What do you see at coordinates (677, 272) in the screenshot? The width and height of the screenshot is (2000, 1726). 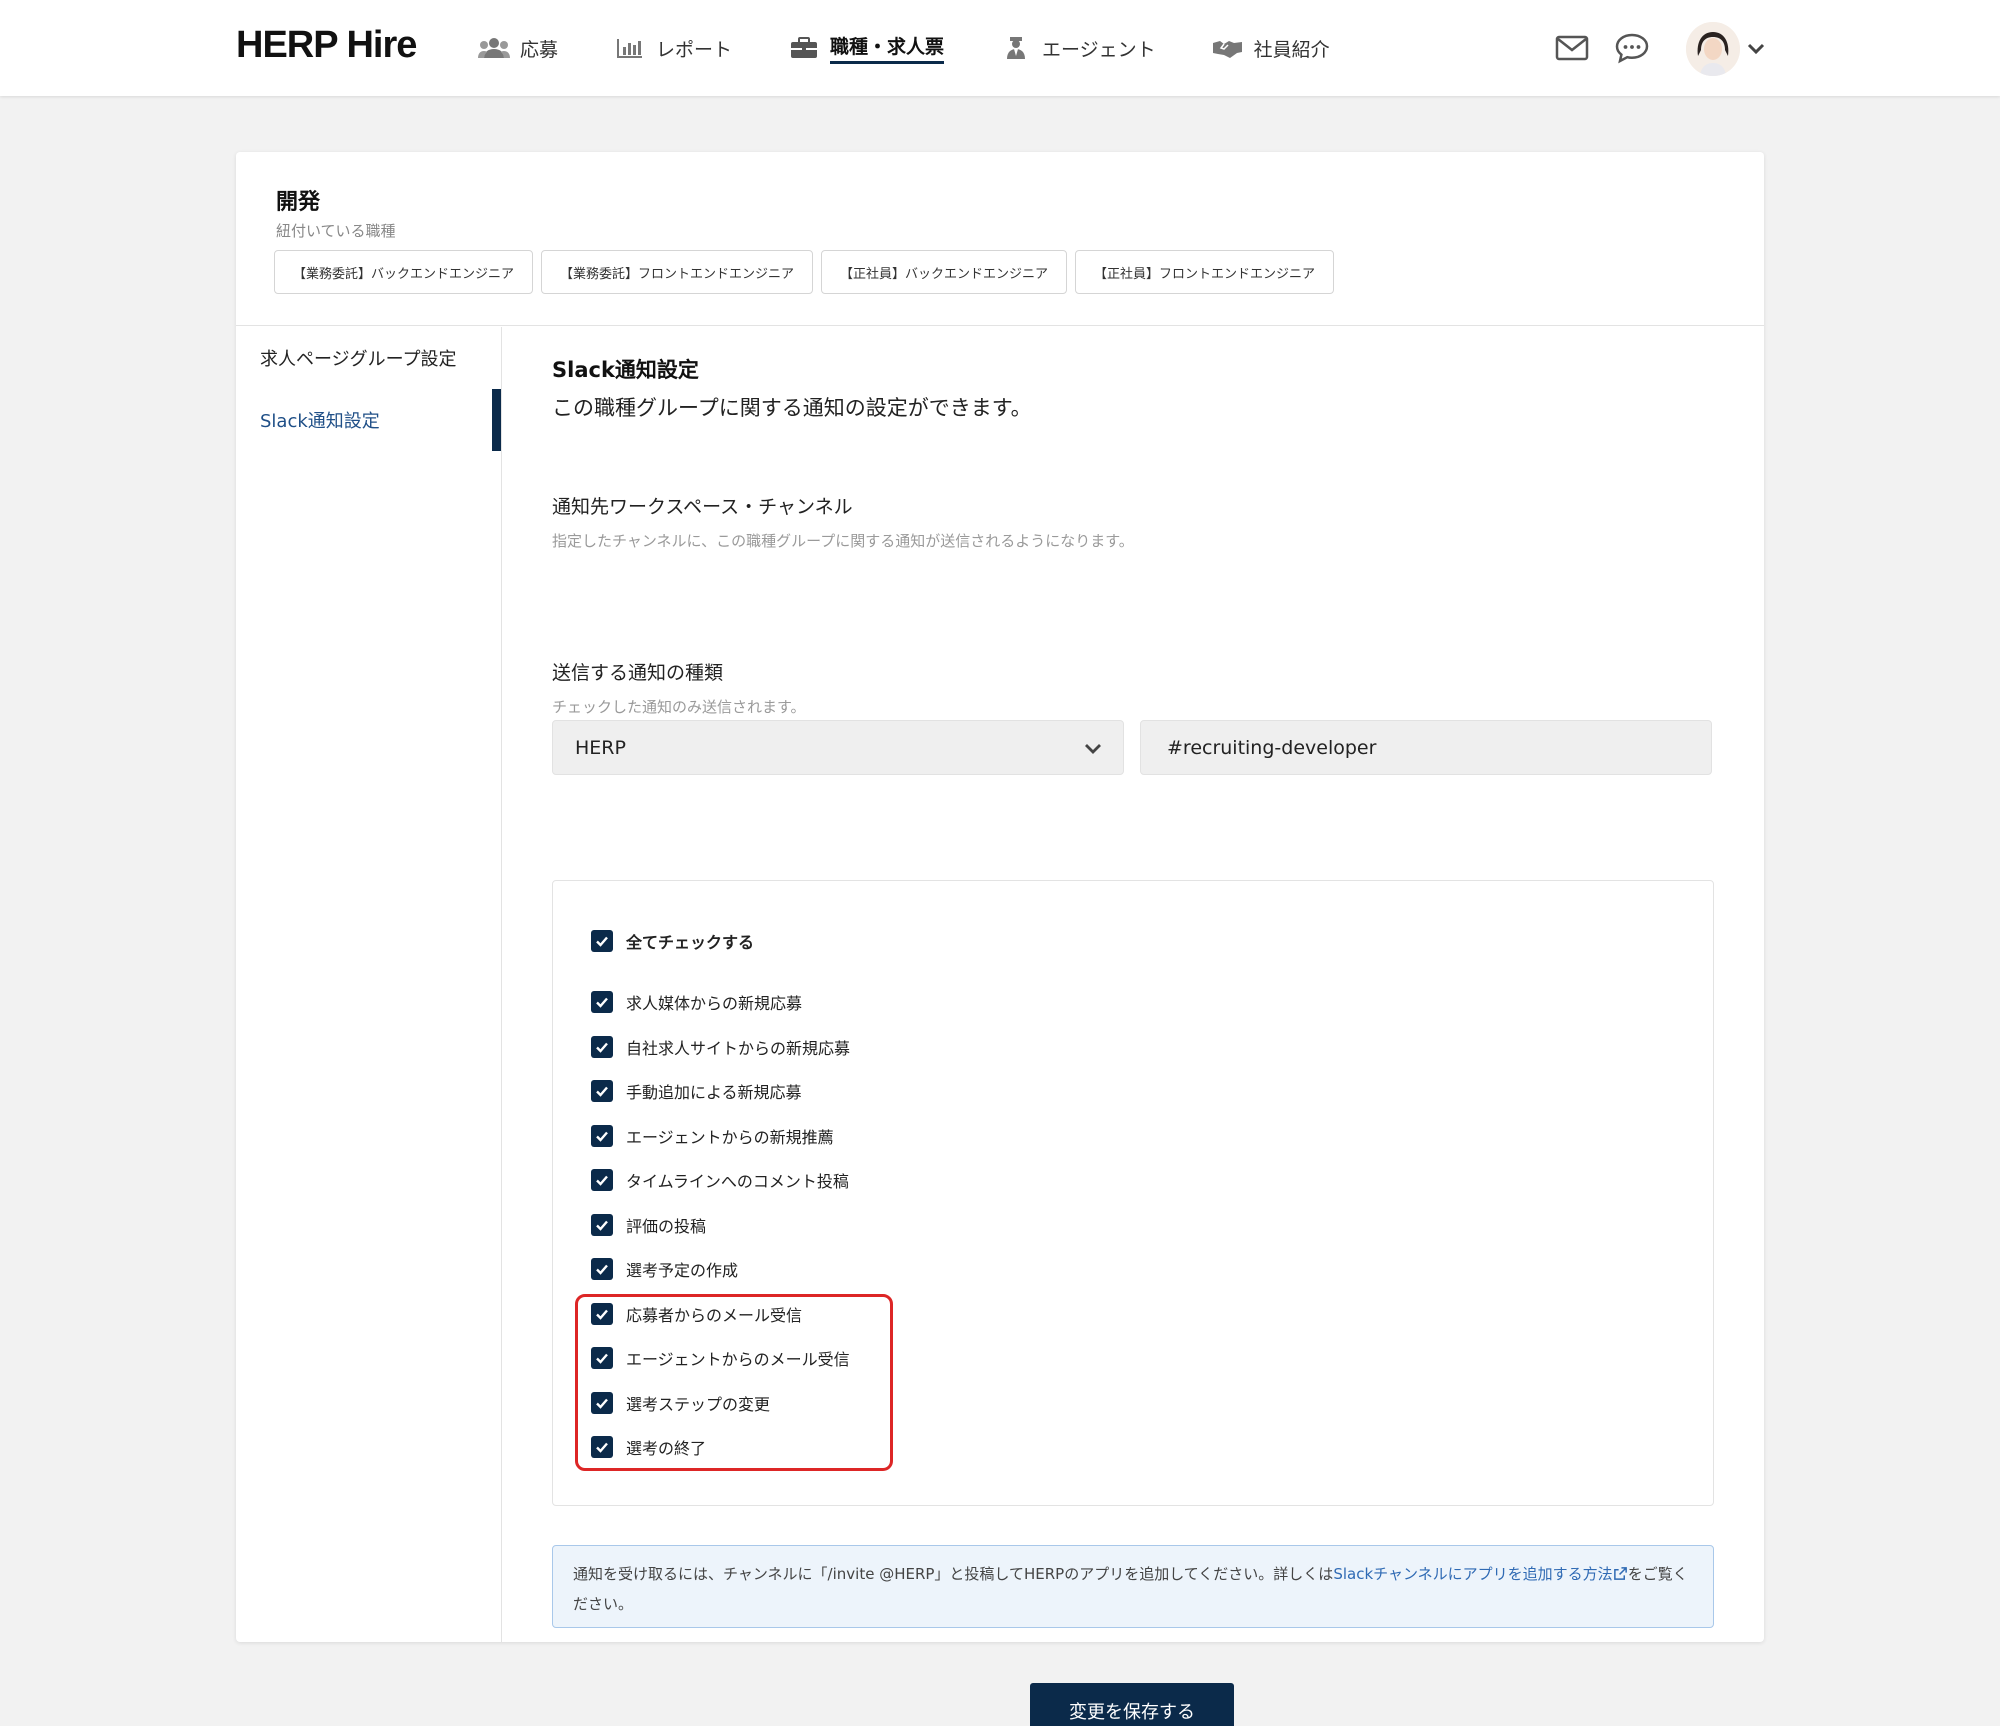 I see `job-chip: 【業務委託】フロントエンドエンジニア` at bounding box center [677, 272].